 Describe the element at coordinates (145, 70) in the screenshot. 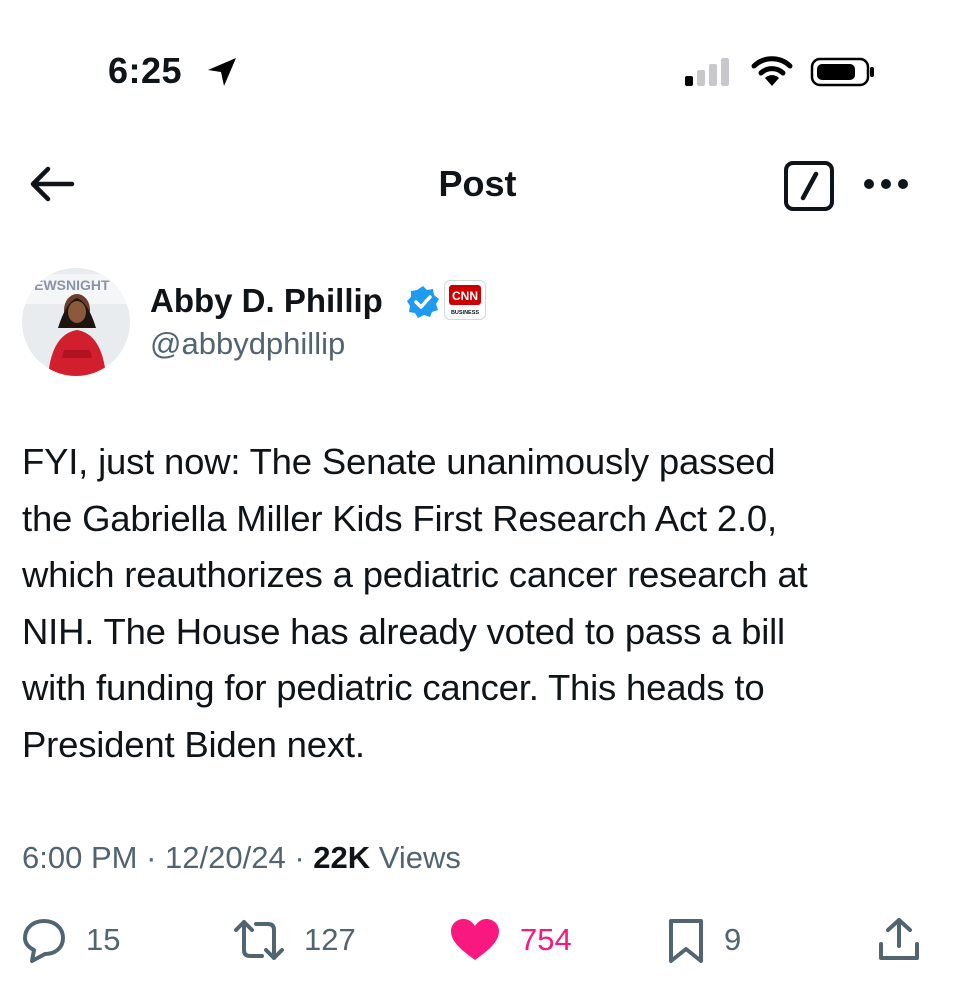

I see `status-time: 6:25` at that location.